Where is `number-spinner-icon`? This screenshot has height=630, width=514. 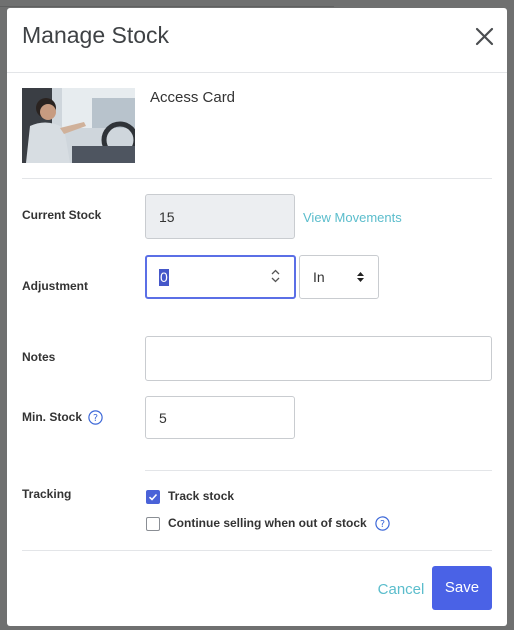
number-spinner-icon is located at coordinates (275, 276).